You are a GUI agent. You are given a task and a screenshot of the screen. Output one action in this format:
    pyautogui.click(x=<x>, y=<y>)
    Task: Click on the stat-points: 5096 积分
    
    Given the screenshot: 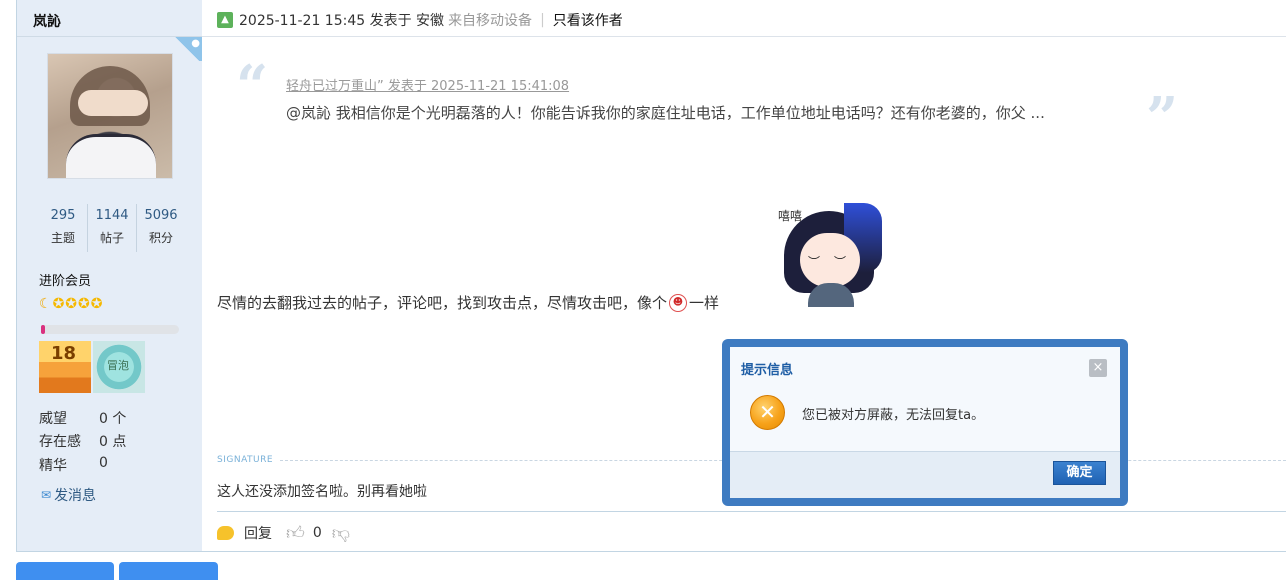 What is the action you would take?
    pyautogui.click(x=161, y=228)
    